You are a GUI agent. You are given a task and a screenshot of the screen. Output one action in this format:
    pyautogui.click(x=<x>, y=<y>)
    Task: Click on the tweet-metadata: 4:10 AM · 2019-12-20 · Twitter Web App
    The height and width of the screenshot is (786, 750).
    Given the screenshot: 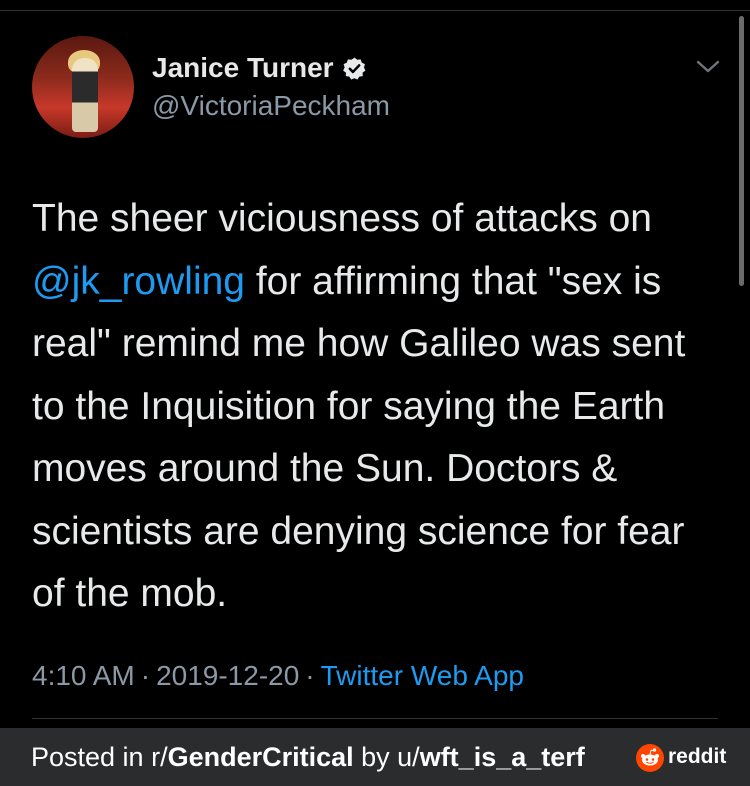 What is the action you would take?
    pyautogui.click(x=278, y=676)
    